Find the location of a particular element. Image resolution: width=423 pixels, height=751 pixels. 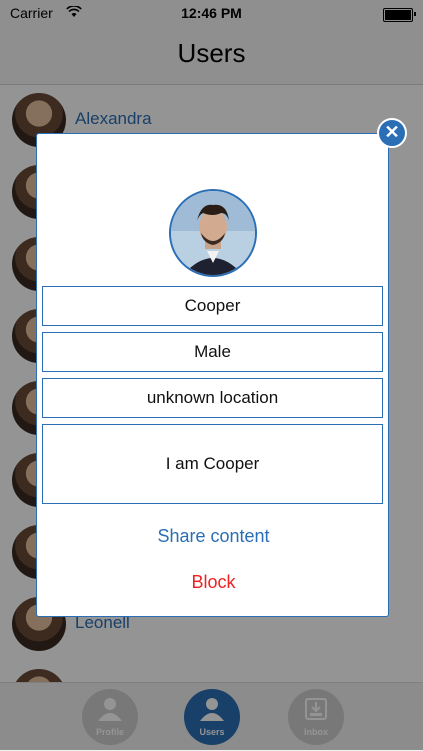

bio-field: I am Cooper is located at coordinates (212, 464).